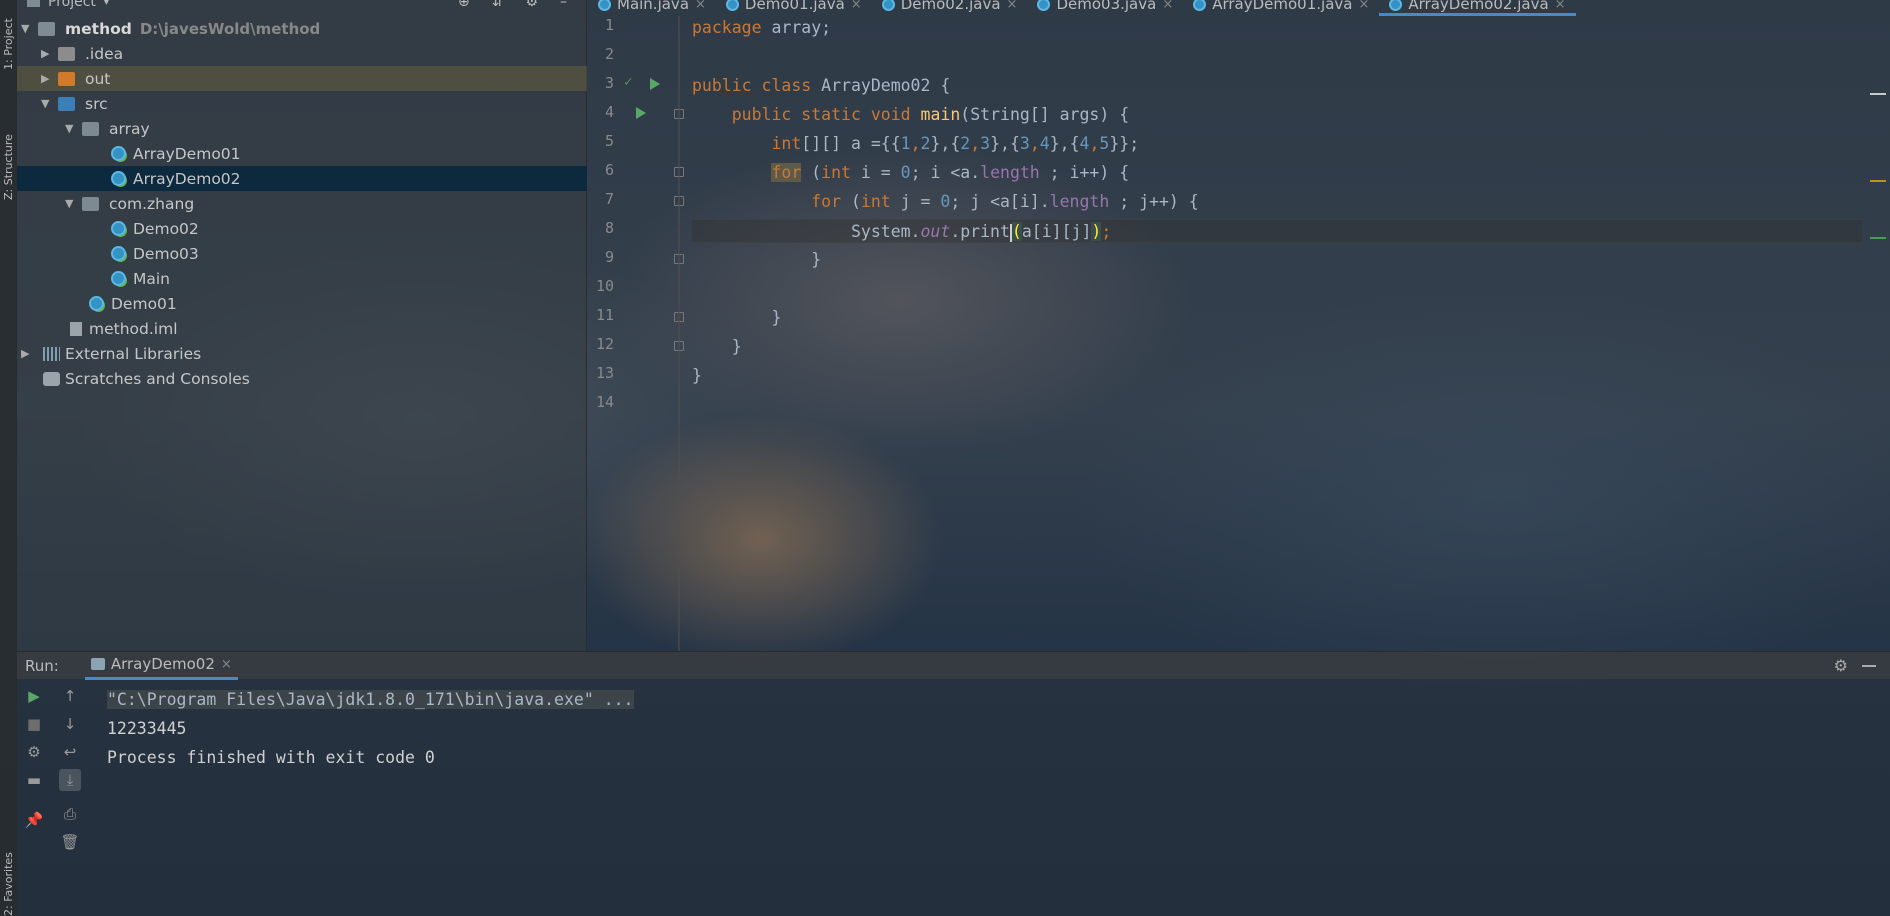 The image size is (1890, 916). What do you see at coordinates (8, 35) in the screenshot?
I see `project-tool-tab: 1: Project` at bounding box center [8, 35].